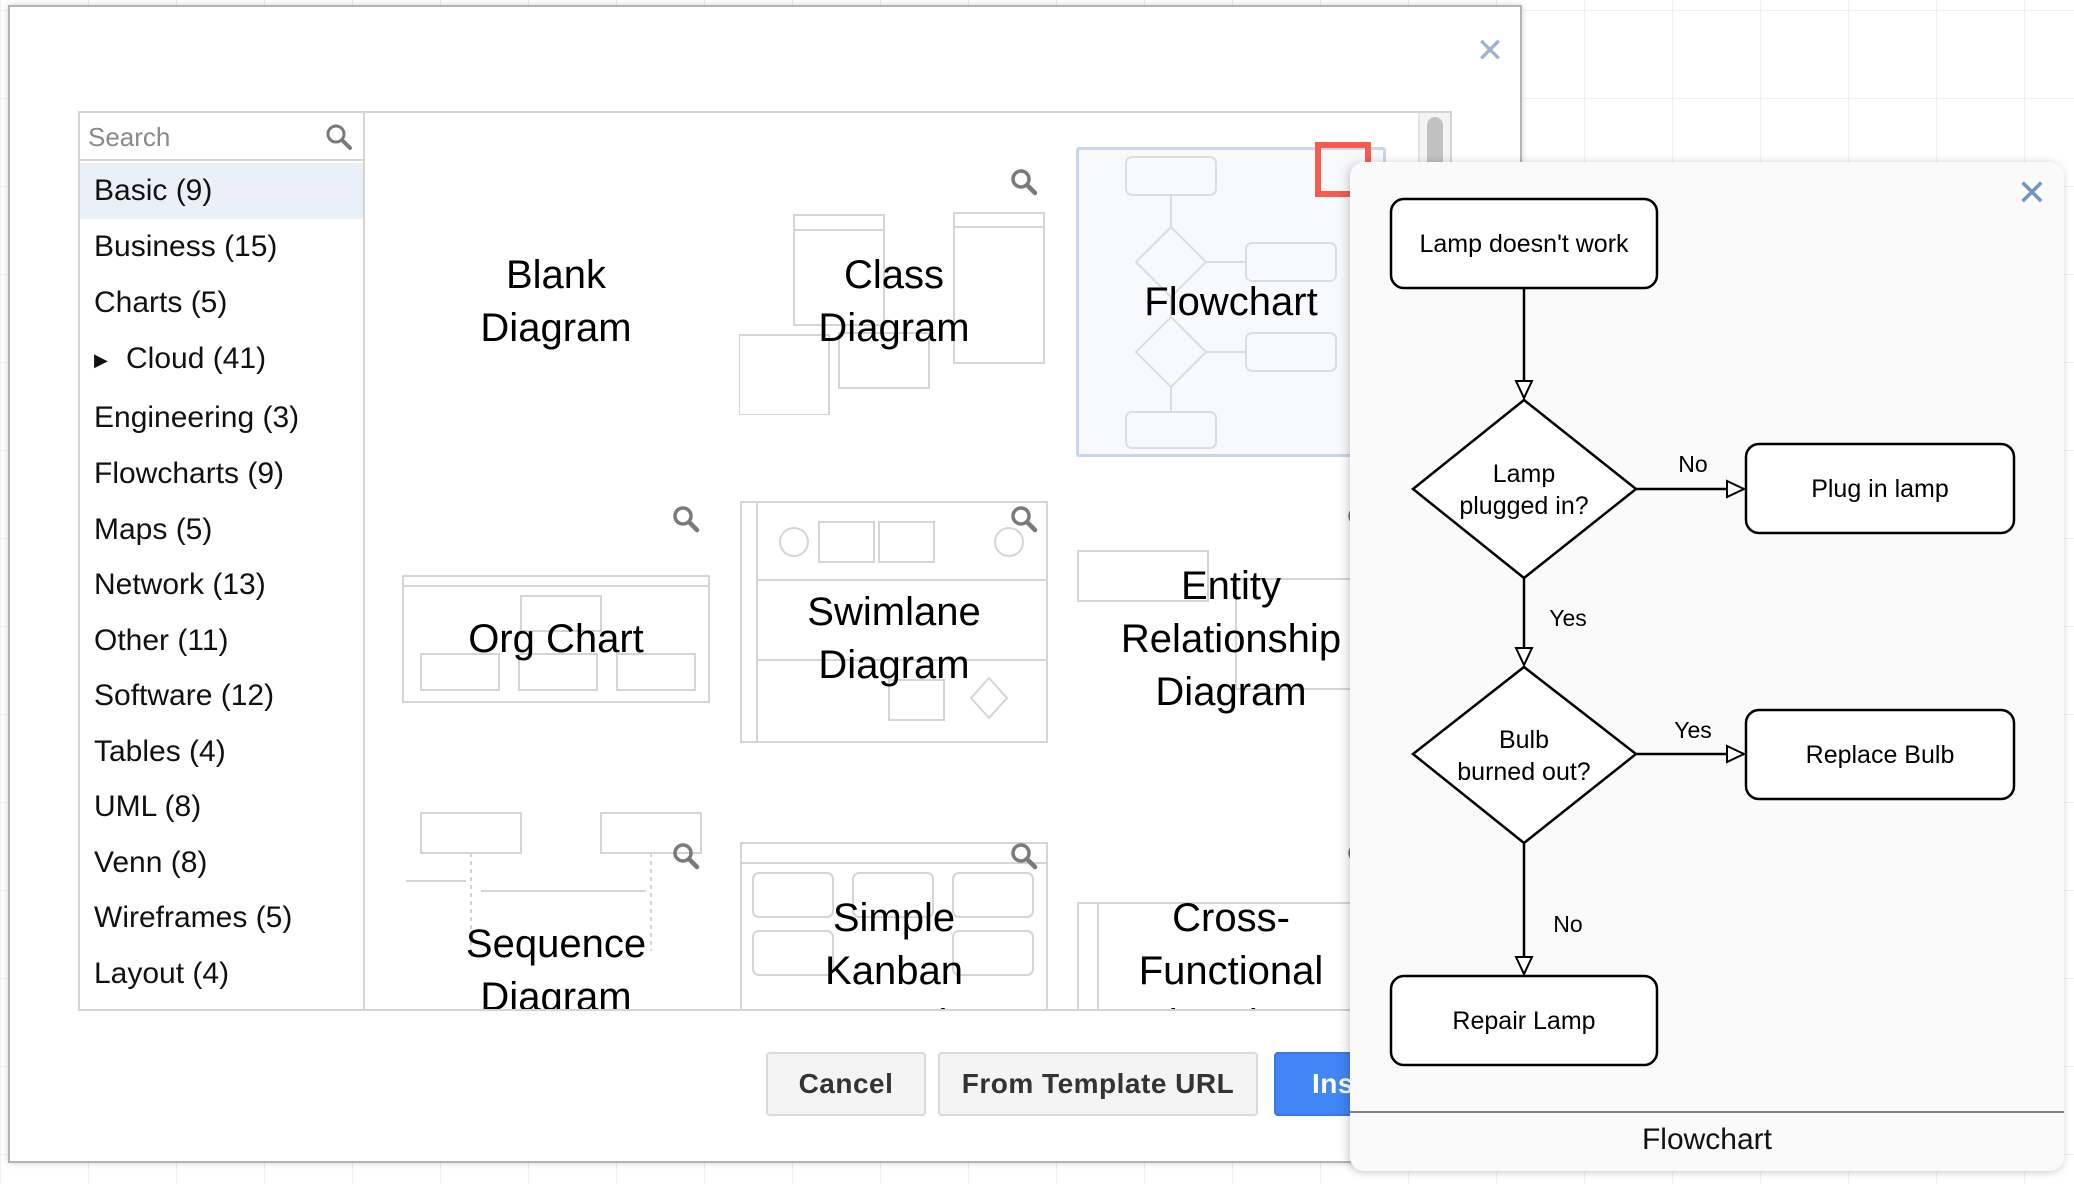  I want to click on category-label: Other (11), so click(161, 640).